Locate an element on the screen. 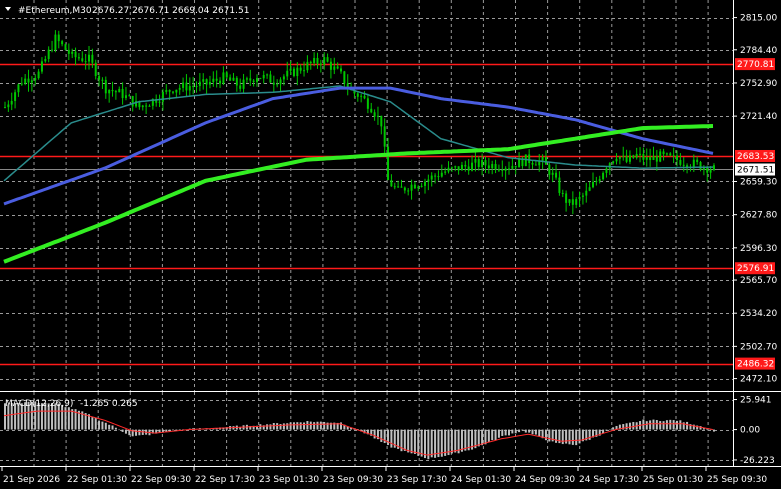 This screenshot has width=781, height=489. symbol-label: #Ethereum,M30 is located at coordinates (55, 11).